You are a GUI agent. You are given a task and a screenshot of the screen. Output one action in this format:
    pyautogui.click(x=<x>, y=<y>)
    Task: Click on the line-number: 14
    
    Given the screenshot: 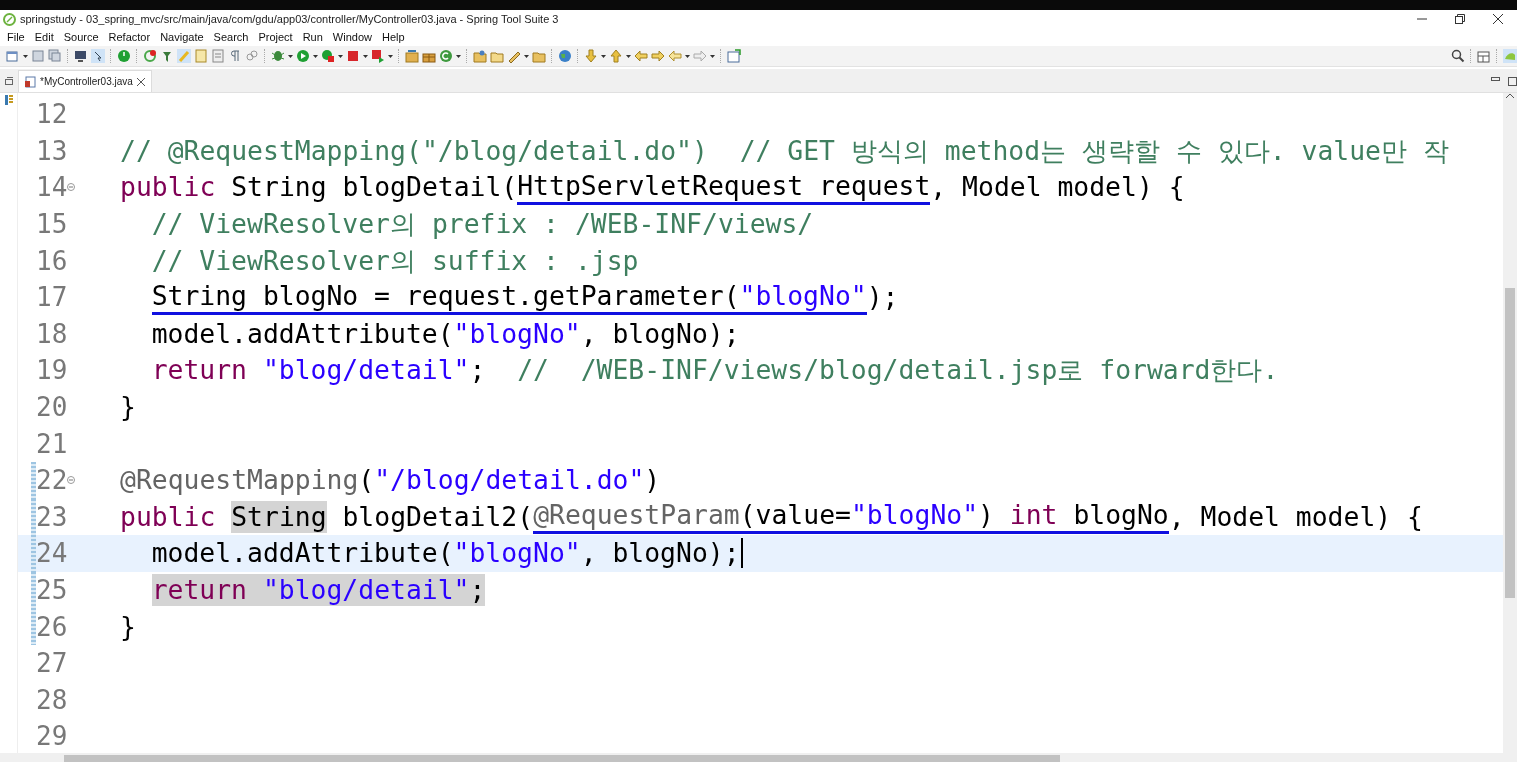 What is the action you would take?
    pyautogui.click(x=52, y=187)
    